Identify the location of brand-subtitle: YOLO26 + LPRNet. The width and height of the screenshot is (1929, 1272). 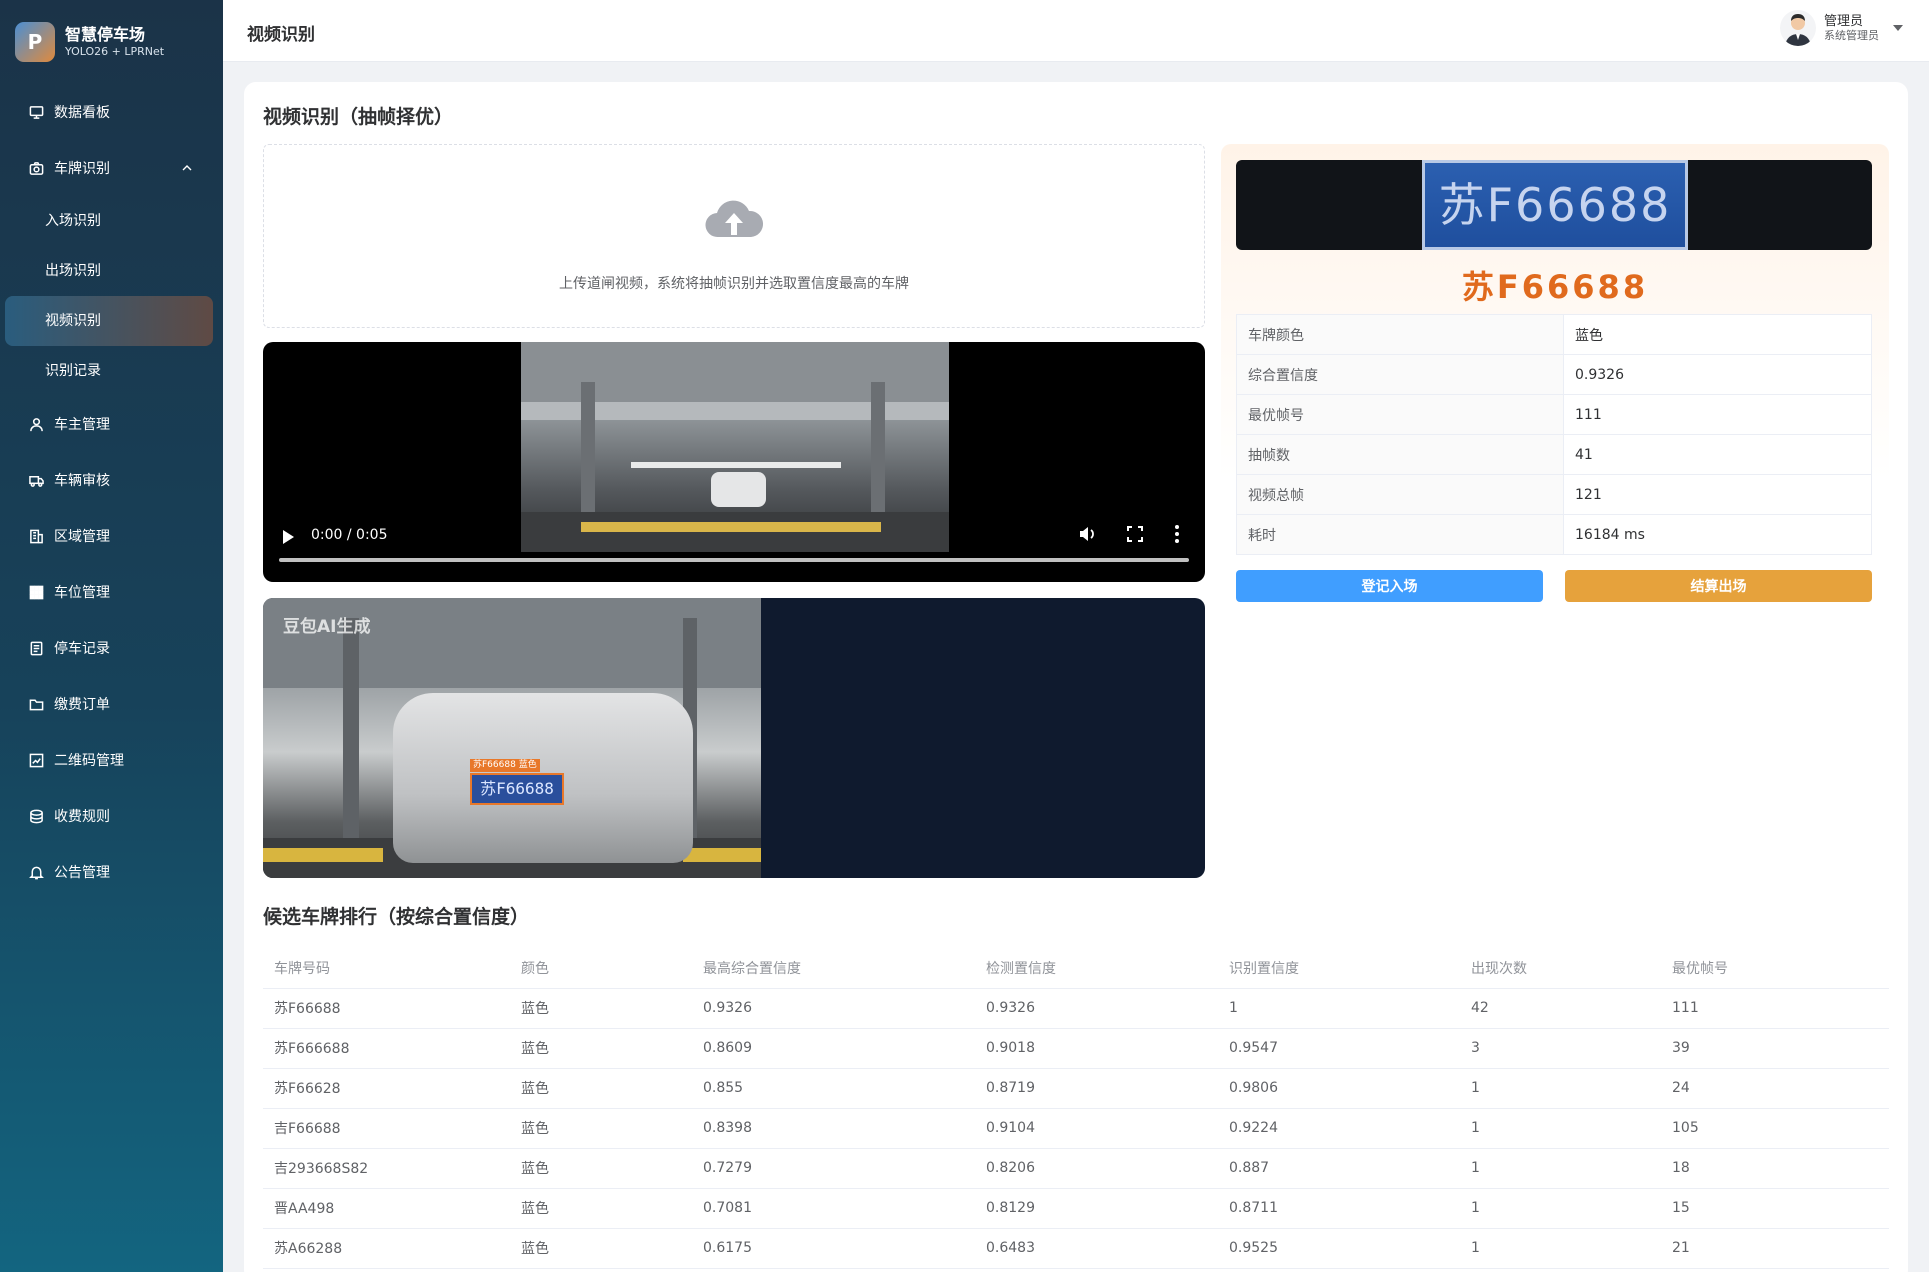
(115, 51).